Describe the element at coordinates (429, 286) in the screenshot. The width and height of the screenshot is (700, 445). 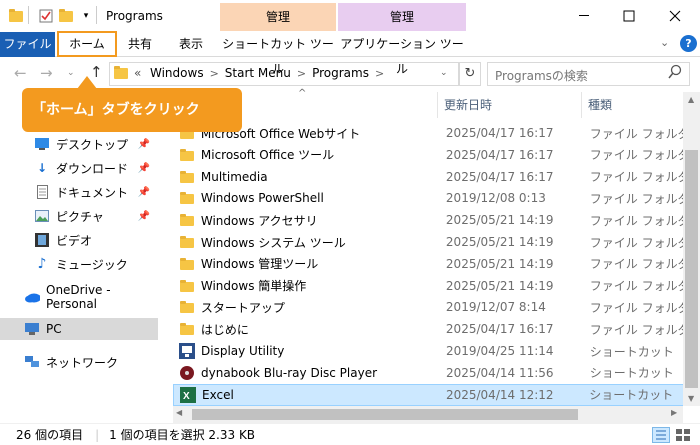
I see `file-row: Windows 簡単操作 2025/05/21 14:19 ファイル フォルダー` at that location.